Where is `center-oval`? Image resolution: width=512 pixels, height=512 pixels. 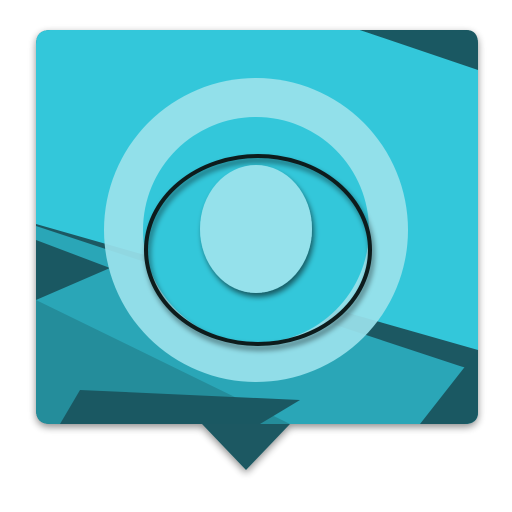
center-oval is located at coordinates (256, 229).